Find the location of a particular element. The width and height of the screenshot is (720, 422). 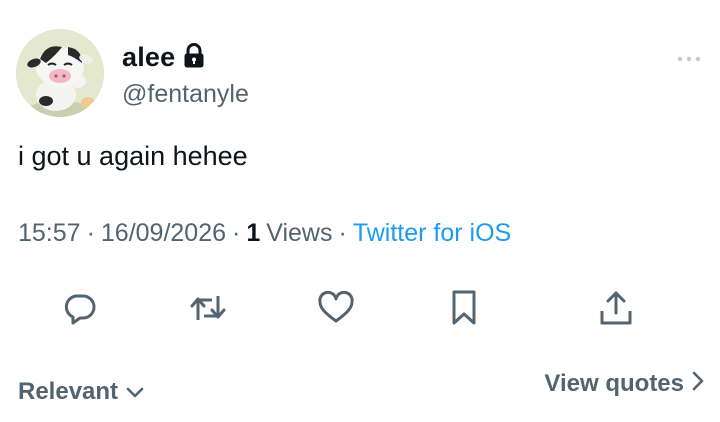

share-icon is located at coordinates (616, 310).